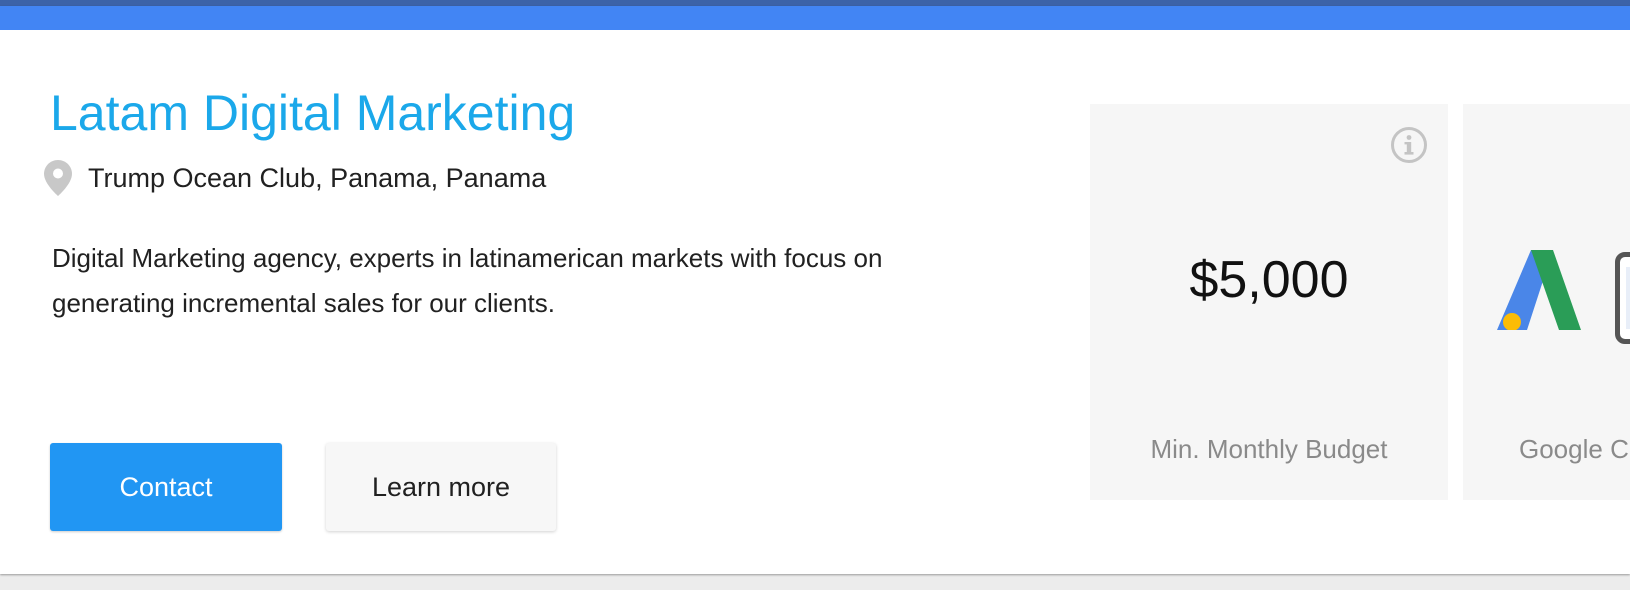 The image size is (1630, 590). I want to click on contact-button: Contact, so click(166, 487).